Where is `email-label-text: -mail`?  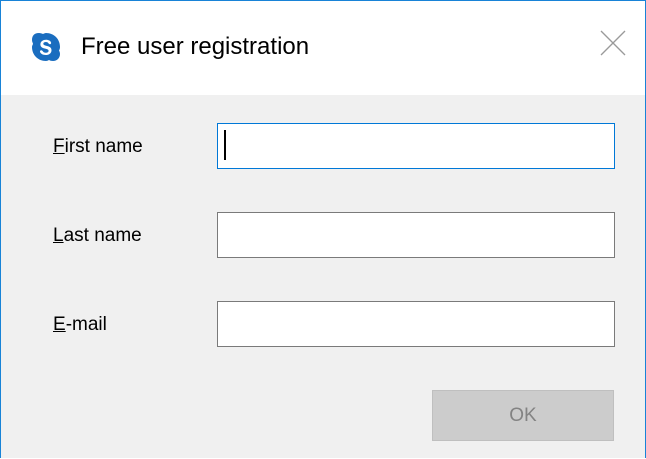 email-label-text: -mail is located at coordinates (86, 324).